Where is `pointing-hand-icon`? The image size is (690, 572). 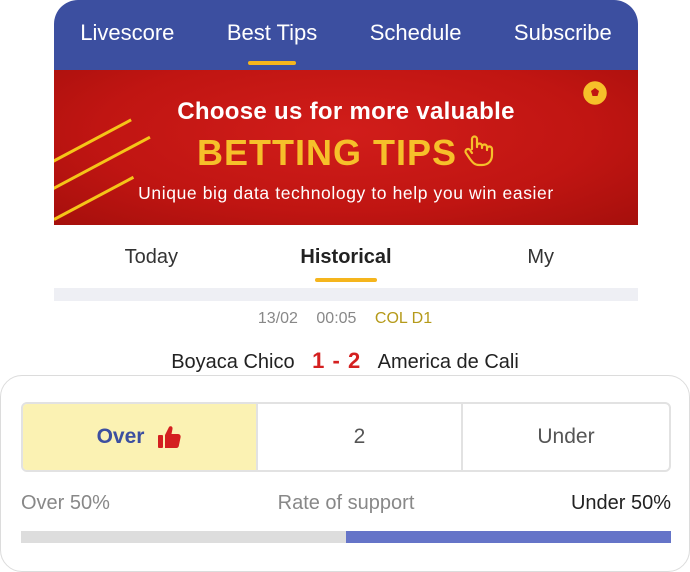 pointing-hand-icon is located at coordinates (479, 151).